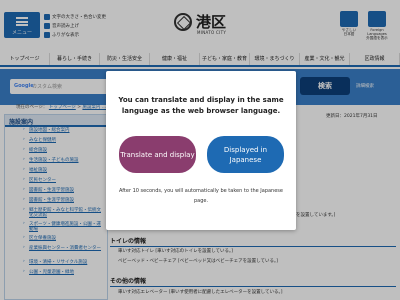 The image size is (400, 300). I want to click on translate-button: Translate and display, so click(157, 154).